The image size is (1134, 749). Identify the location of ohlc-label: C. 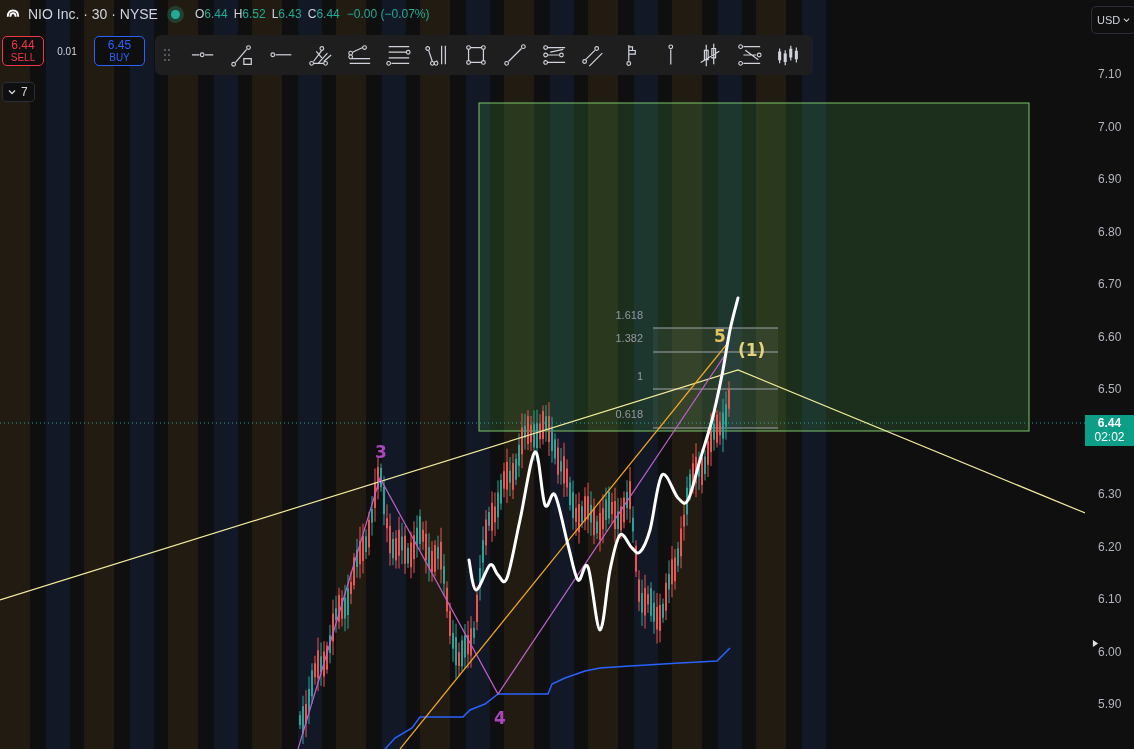
(312, 14).